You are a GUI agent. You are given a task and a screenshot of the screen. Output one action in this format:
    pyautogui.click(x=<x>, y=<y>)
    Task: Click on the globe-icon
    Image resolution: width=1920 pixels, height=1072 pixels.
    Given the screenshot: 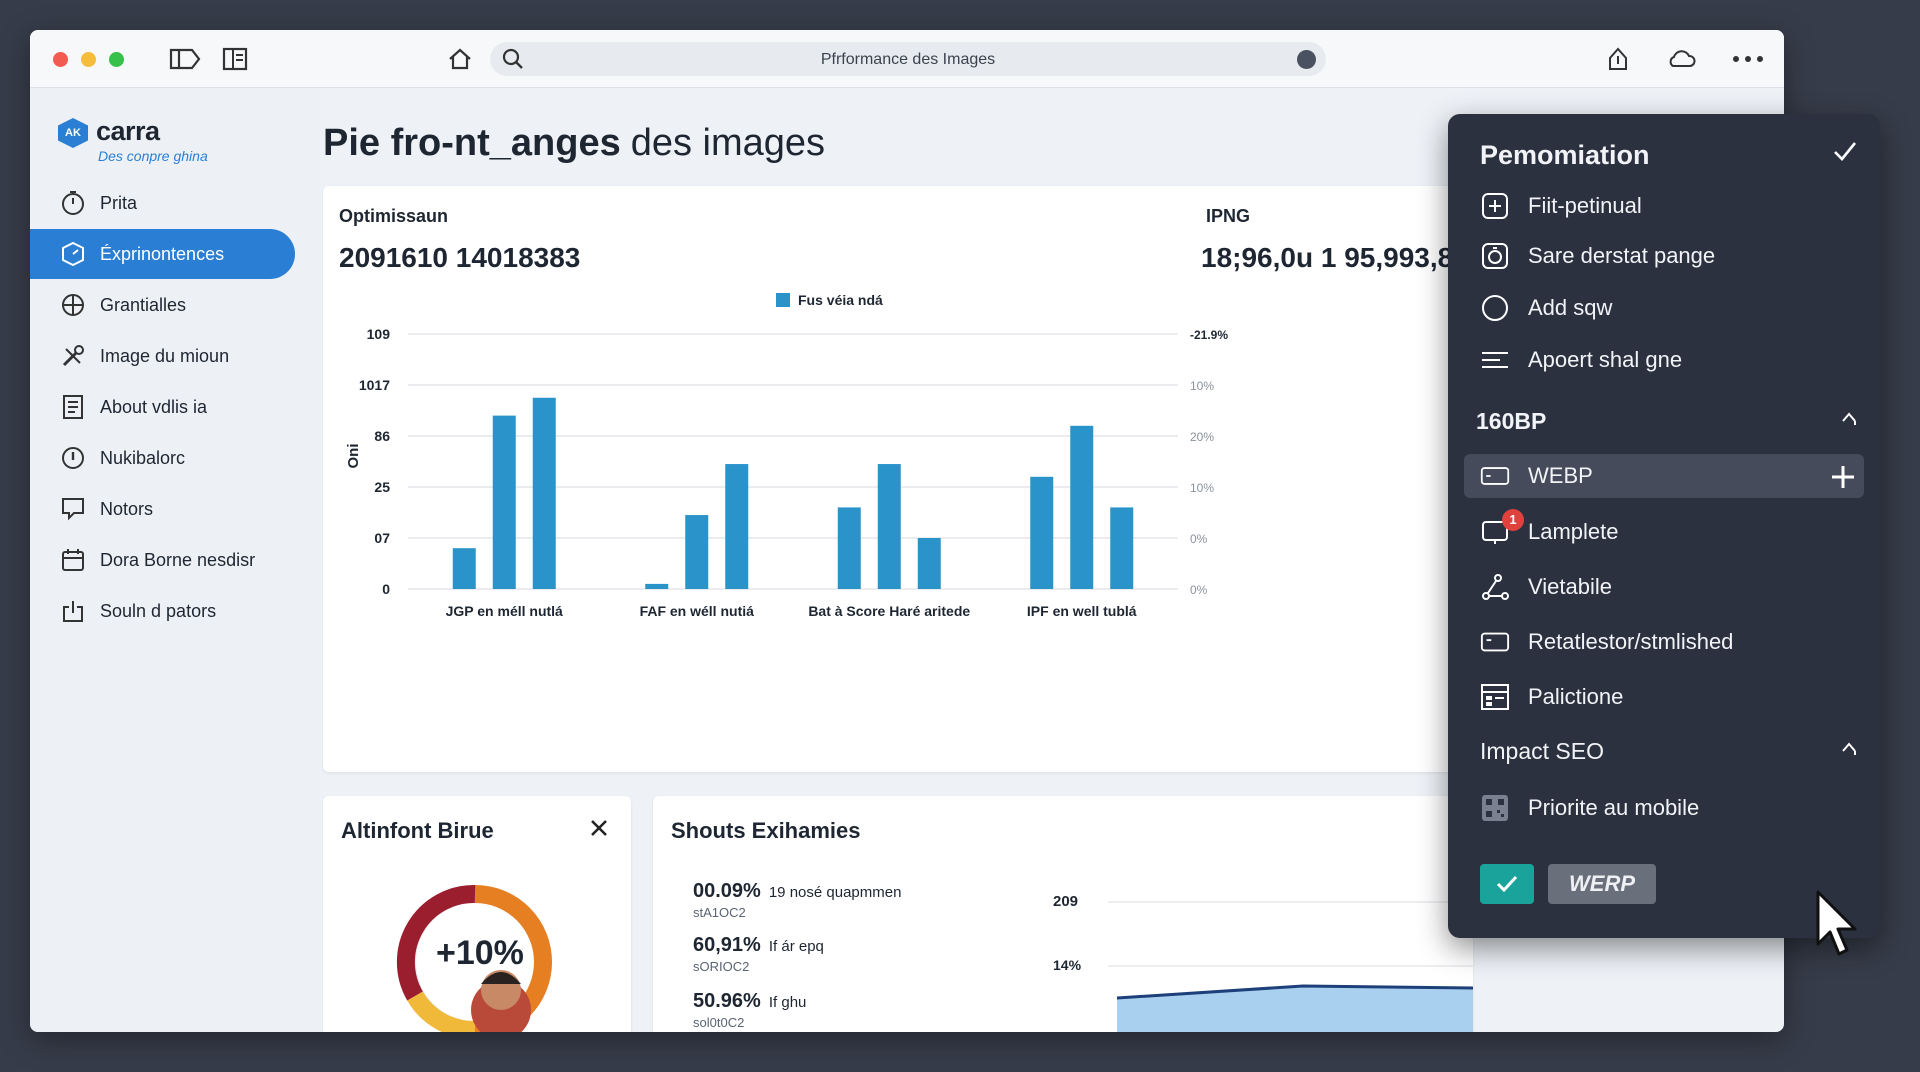 What is the action you would take?
    pyautogui.click(x=73, y=305)
    